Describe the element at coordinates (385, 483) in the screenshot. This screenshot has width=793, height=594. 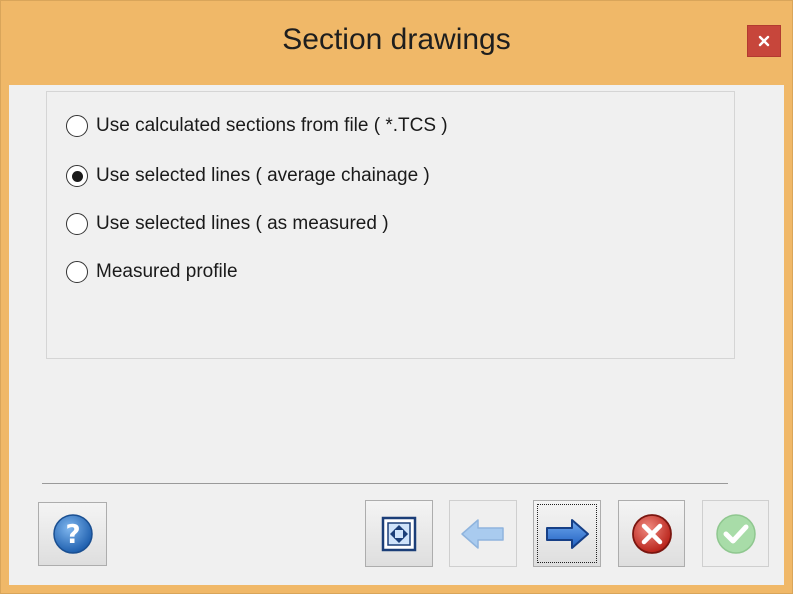
I see `separator-line` at that location.